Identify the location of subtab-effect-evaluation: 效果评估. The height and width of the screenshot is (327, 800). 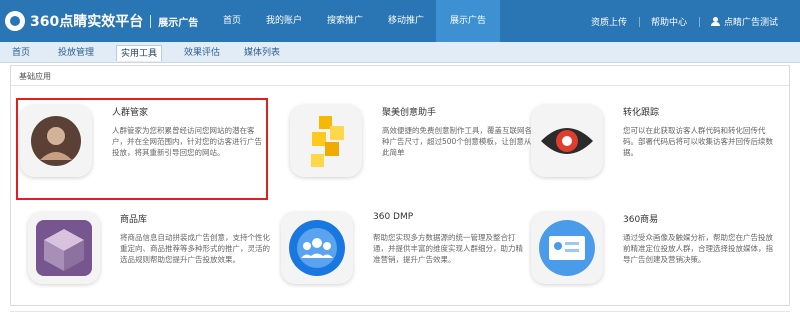
(202, 53).